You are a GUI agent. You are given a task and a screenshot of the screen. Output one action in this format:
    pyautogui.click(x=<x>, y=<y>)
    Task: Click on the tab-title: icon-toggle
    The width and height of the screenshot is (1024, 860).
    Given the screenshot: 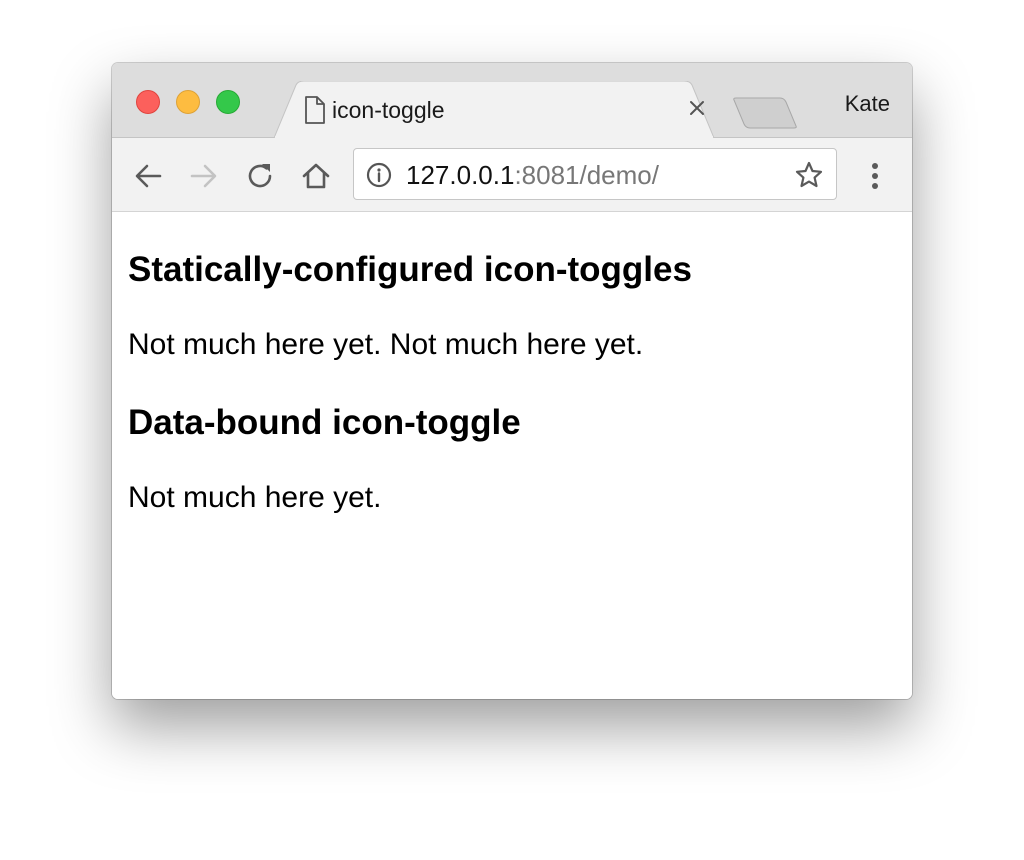 What is the action you would take?
    pyautogui.click(x=388, y=110)
    